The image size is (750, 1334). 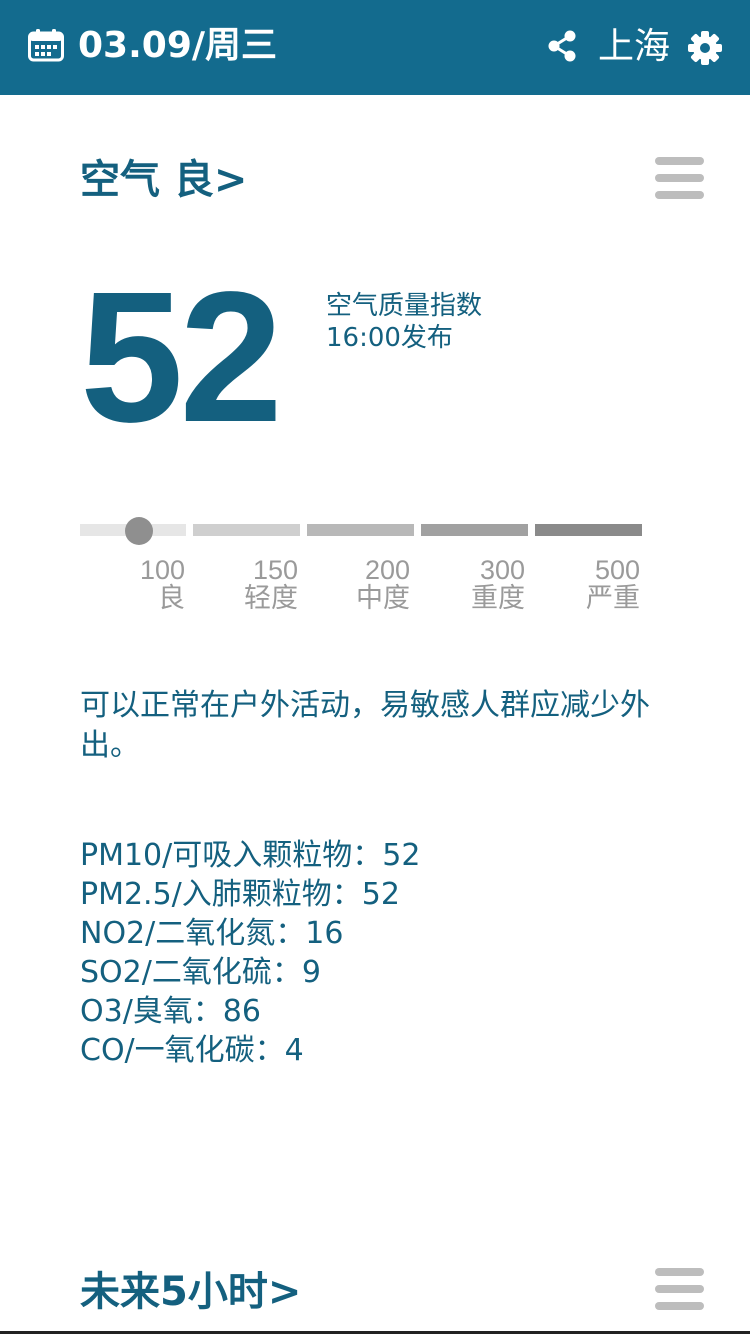 I want to click on scale-level-severe: 严重, so click(x=613, y=598).